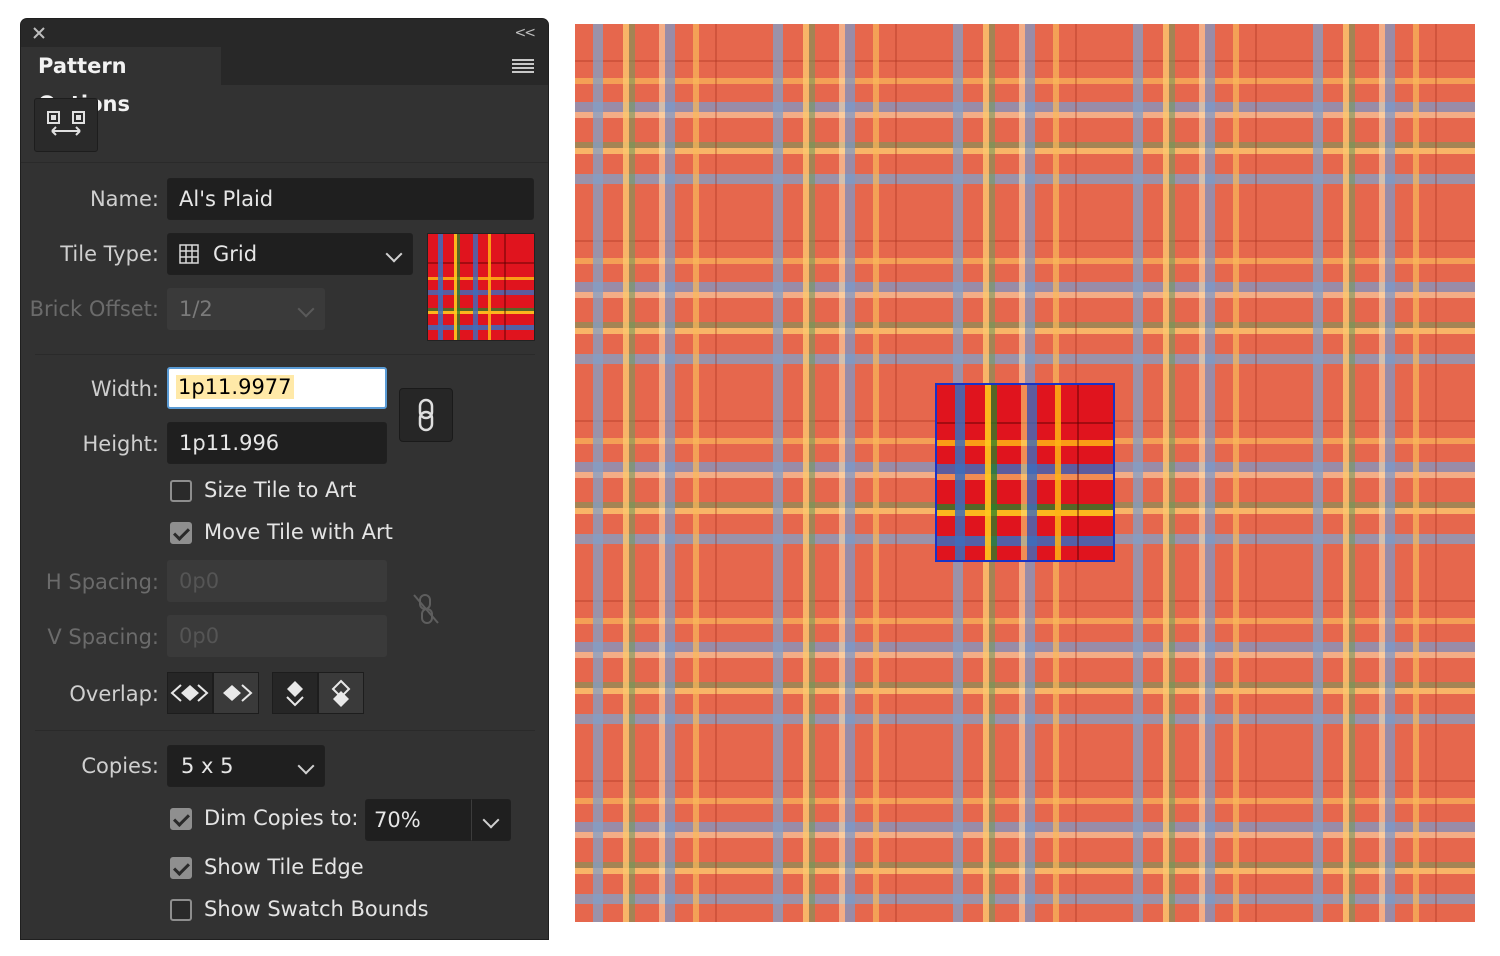  I want to click on overlap-bottom-front-icon, so click(341, 693).